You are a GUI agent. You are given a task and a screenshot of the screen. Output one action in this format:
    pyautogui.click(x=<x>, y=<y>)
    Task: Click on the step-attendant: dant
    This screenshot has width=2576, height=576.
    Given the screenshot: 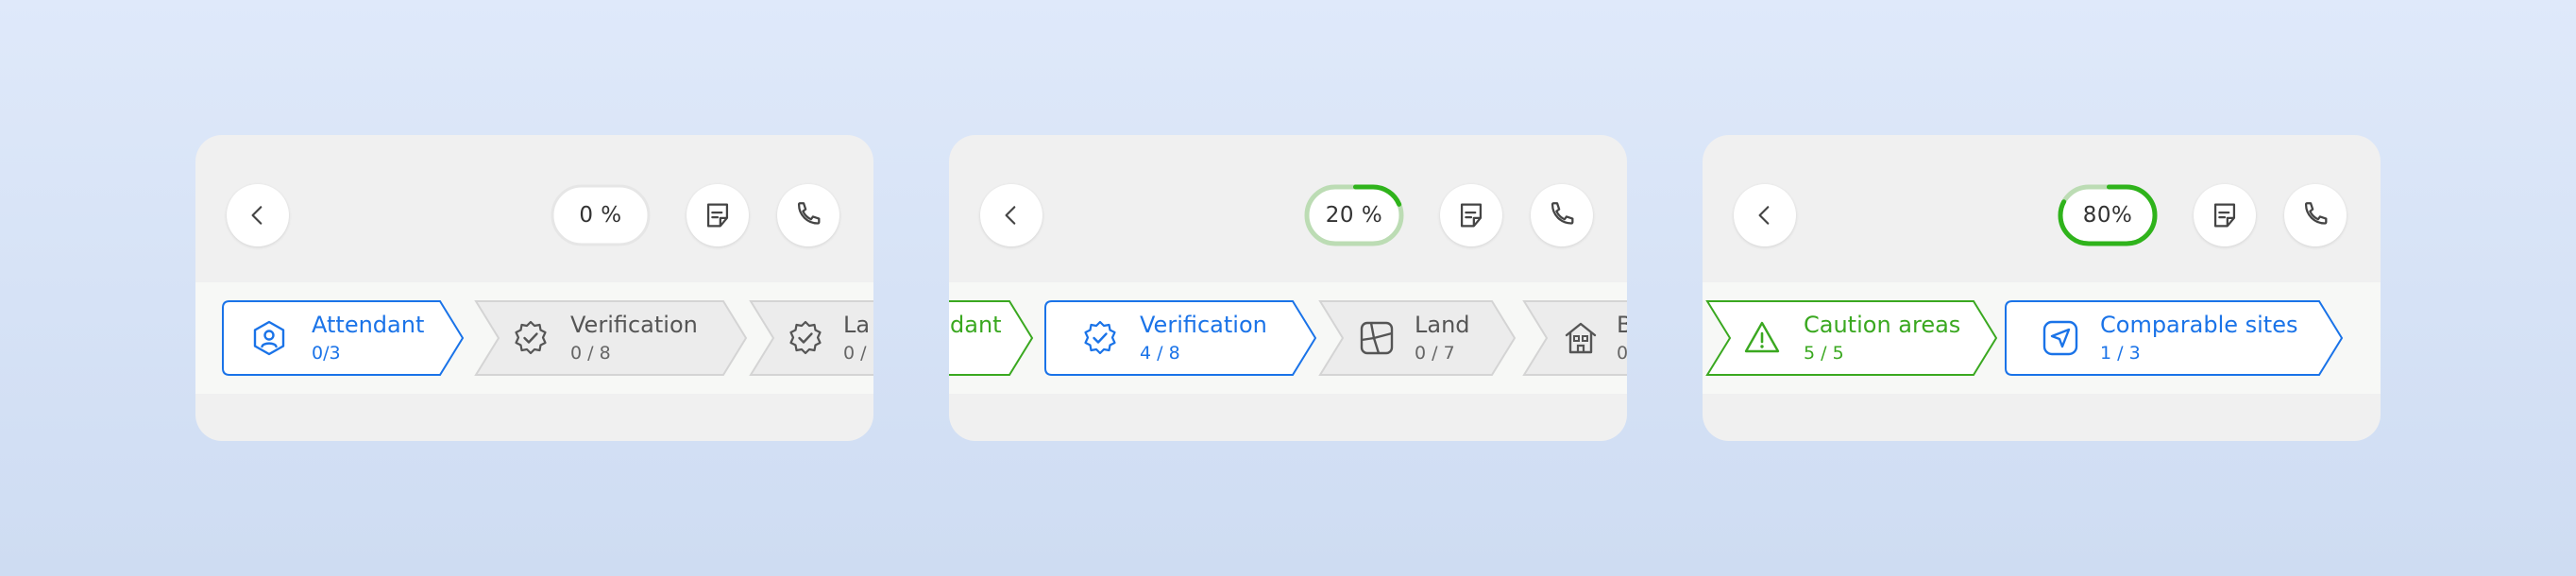 What is the action you would take?
    pyautogui.click(x=991, y=338)
    